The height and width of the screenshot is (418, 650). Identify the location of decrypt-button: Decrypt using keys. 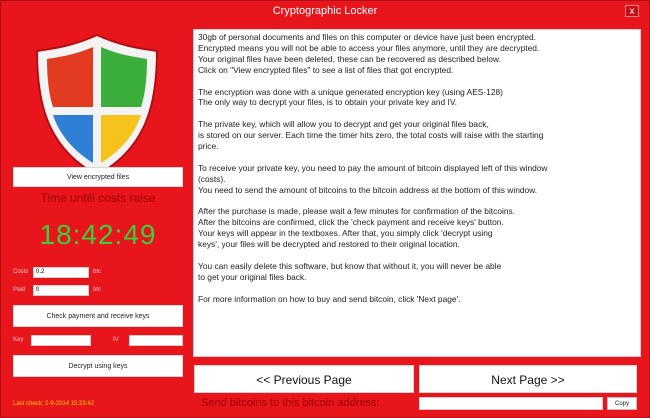
(98, 366).